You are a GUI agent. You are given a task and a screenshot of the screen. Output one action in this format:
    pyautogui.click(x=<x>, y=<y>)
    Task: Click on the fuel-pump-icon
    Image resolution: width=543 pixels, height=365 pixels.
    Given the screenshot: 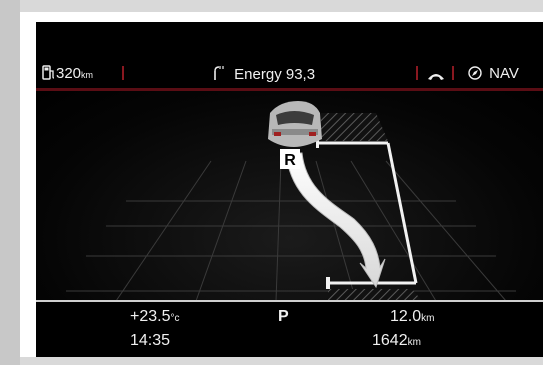 What is the action you would take?
    pyautogui.click(x=48, y=72)
    